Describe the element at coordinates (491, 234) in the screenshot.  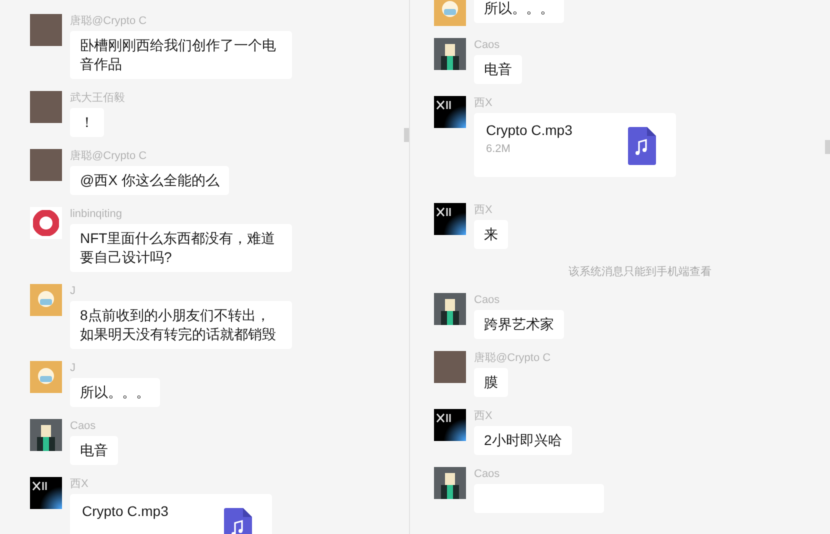
I see `message-bubble: 来` at that location.